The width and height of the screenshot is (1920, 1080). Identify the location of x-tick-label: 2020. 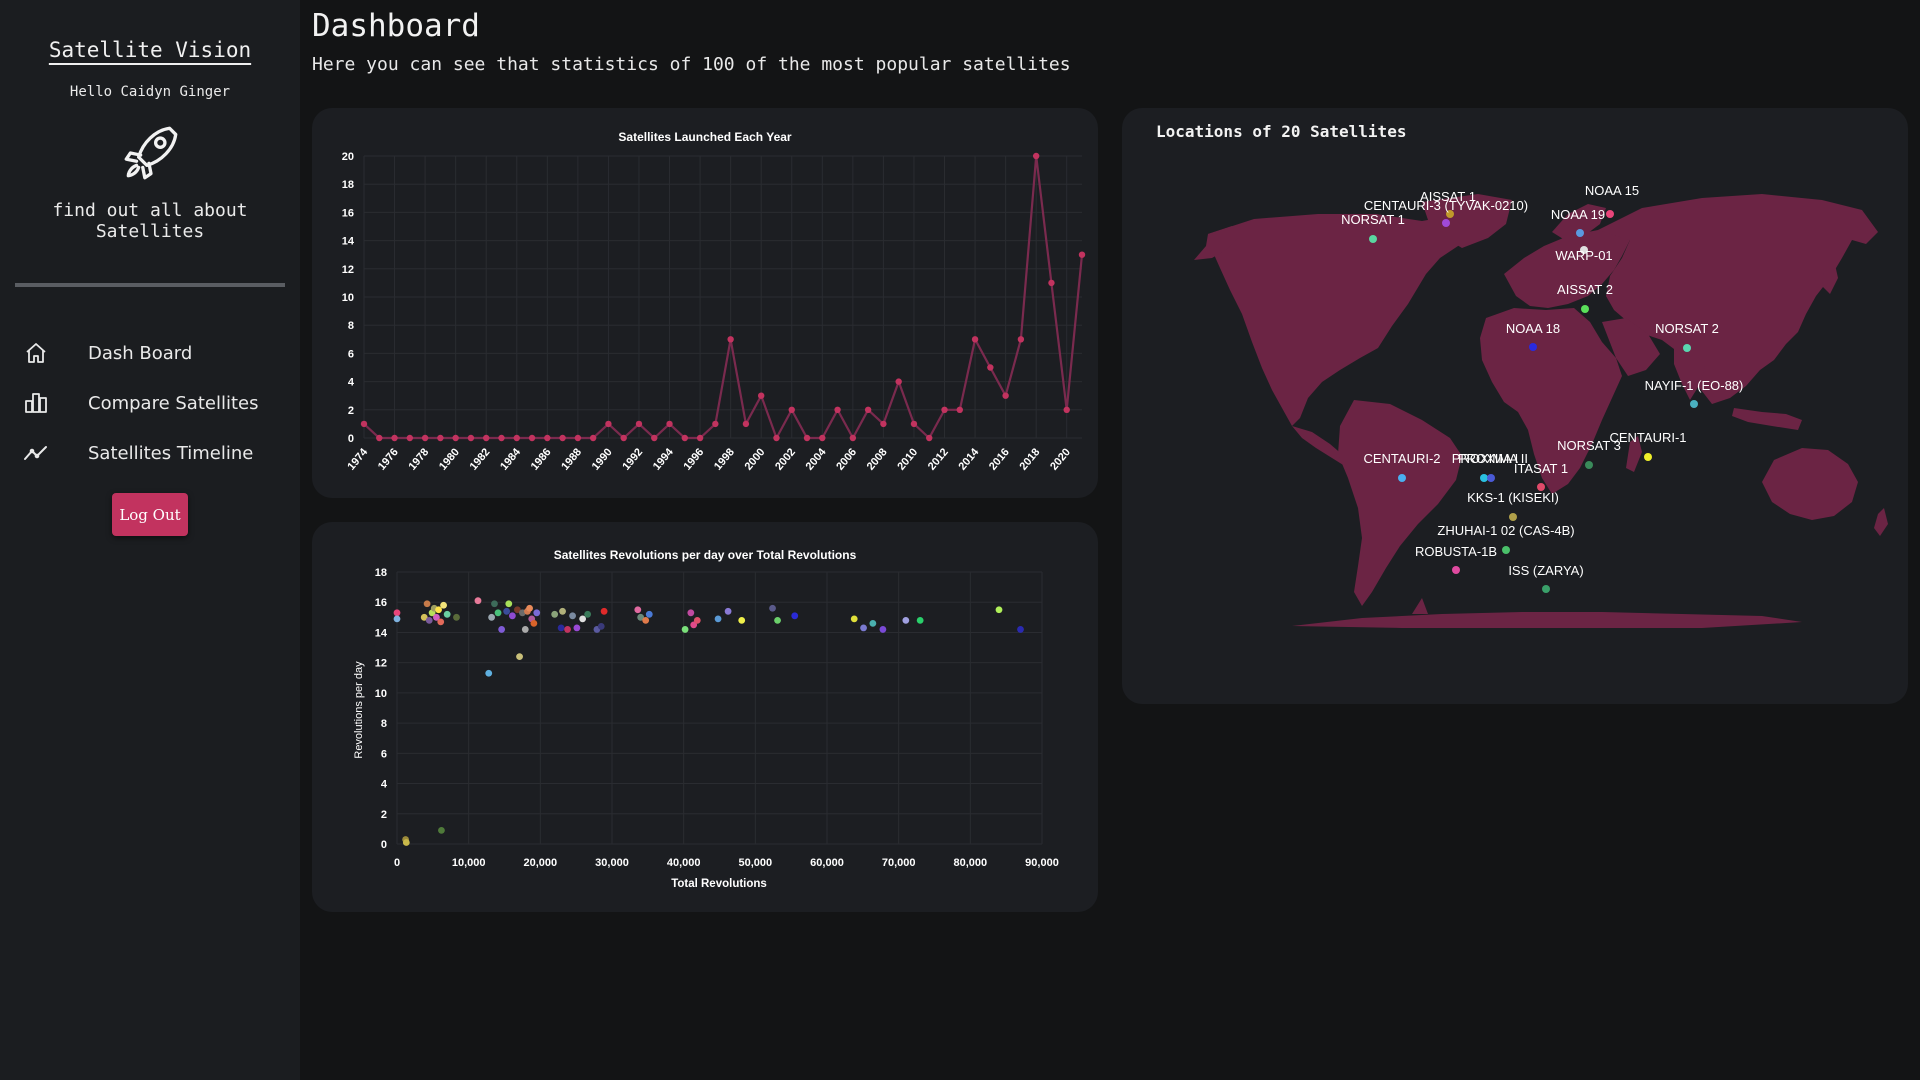
(1060, 459).